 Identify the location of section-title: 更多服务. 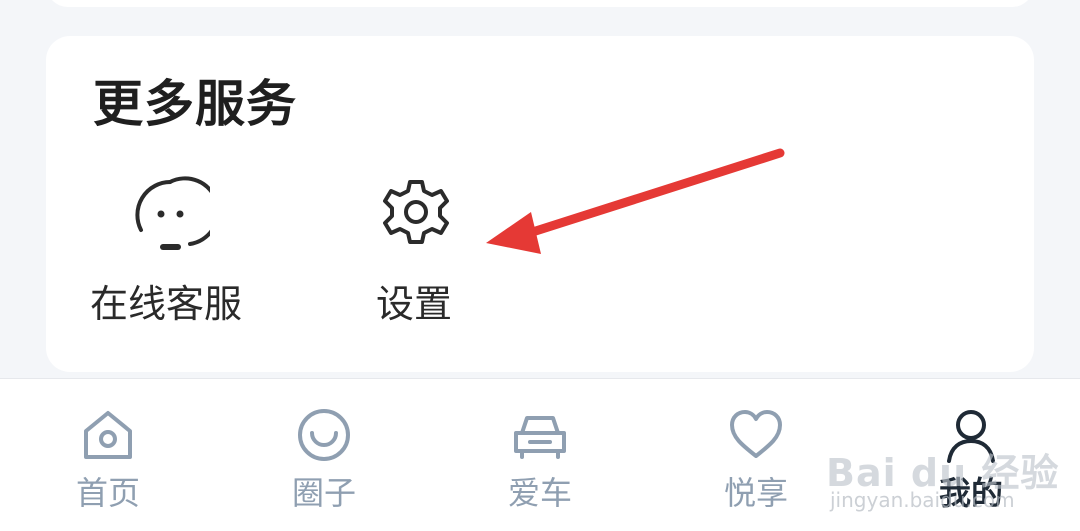
(195, 104).